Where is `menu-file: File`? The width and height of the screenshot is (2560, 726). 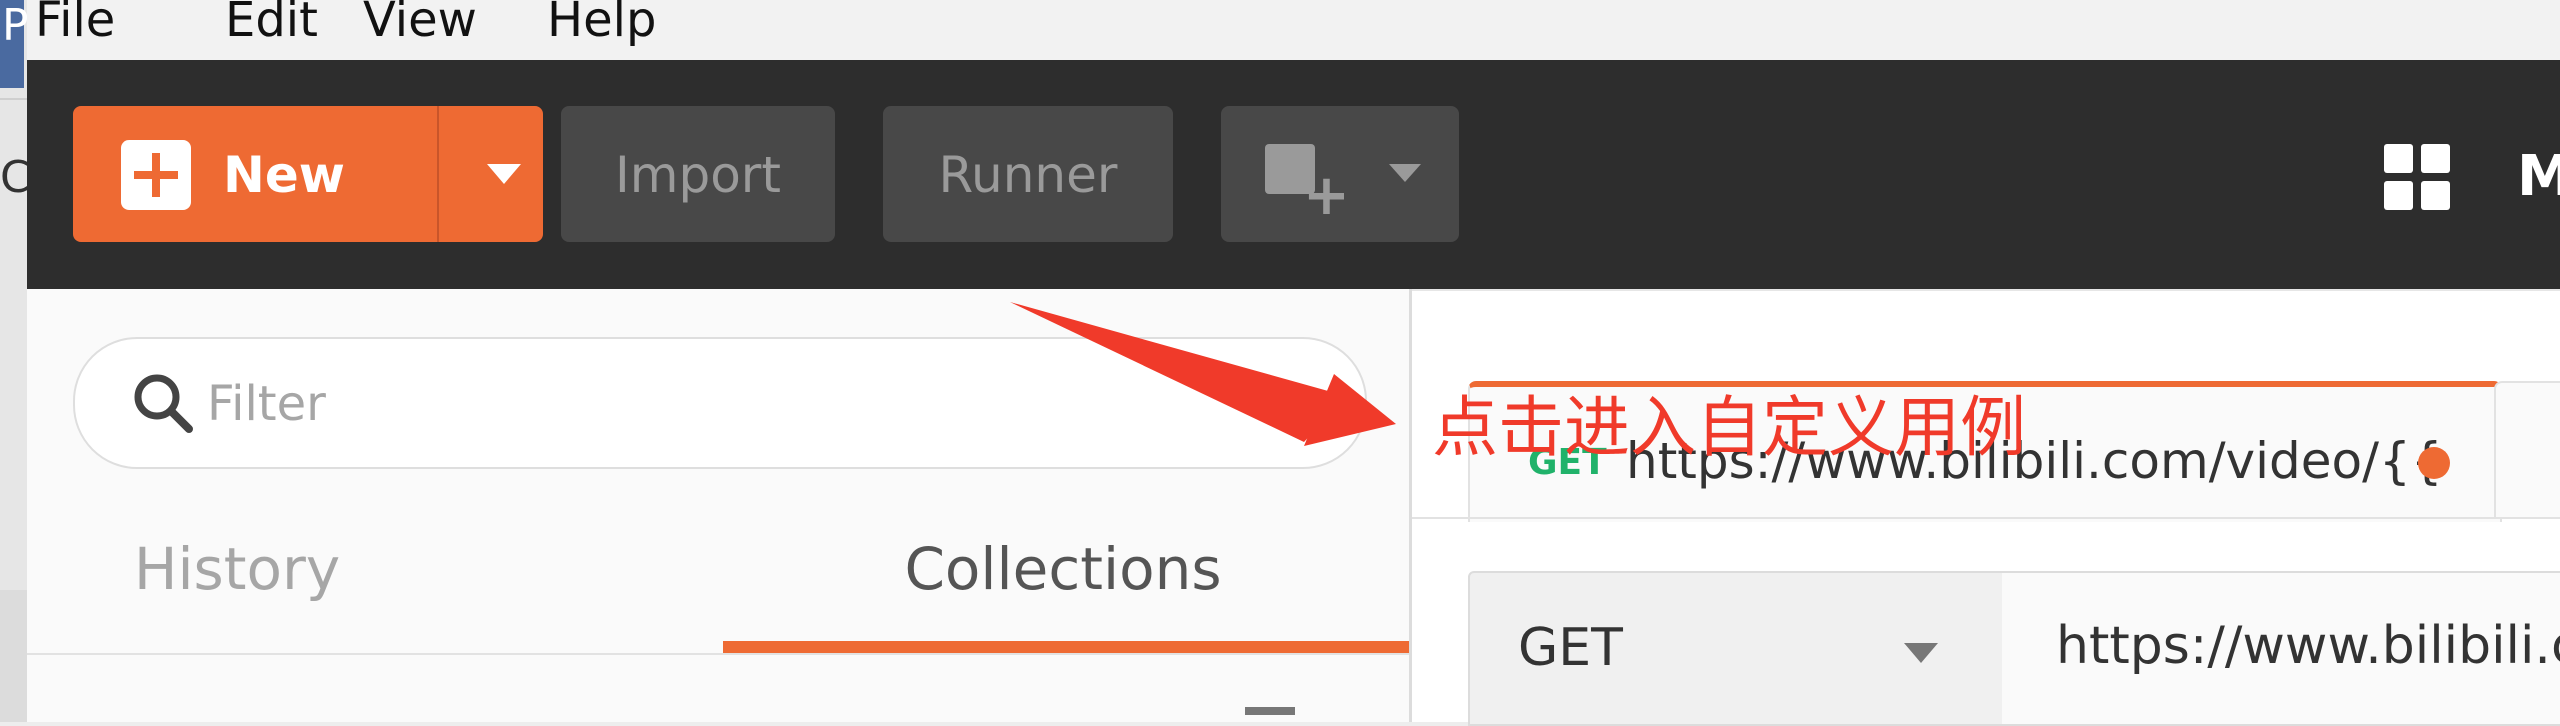 menu-file: File is located at coordinates (75, 24).